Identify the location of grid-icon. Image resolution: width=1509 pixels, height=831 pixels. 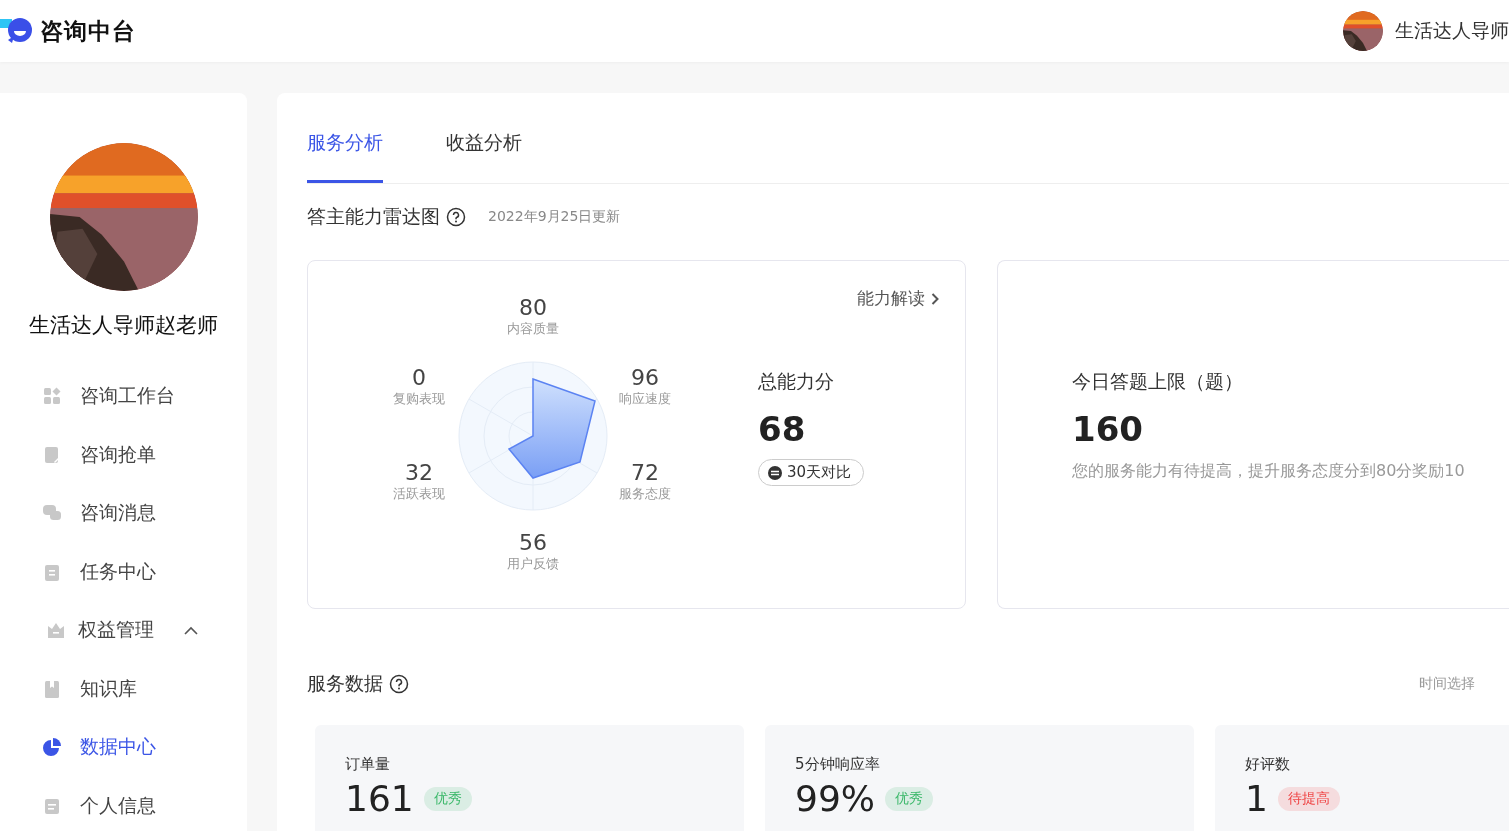
(52, 396).